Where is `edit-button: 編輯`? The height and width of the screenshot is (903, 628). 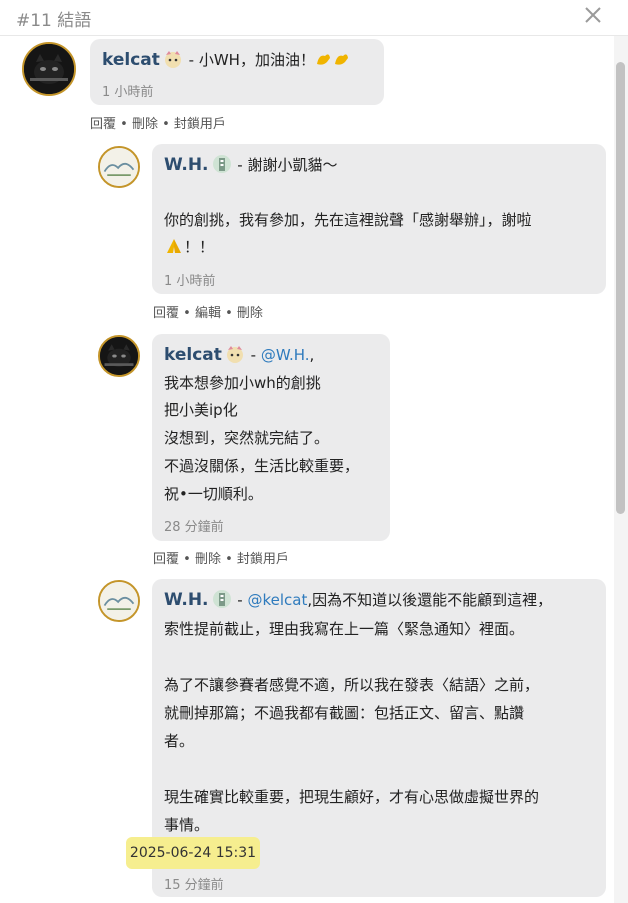
edit-button: 編輯 is located at coordinates (208, 313).